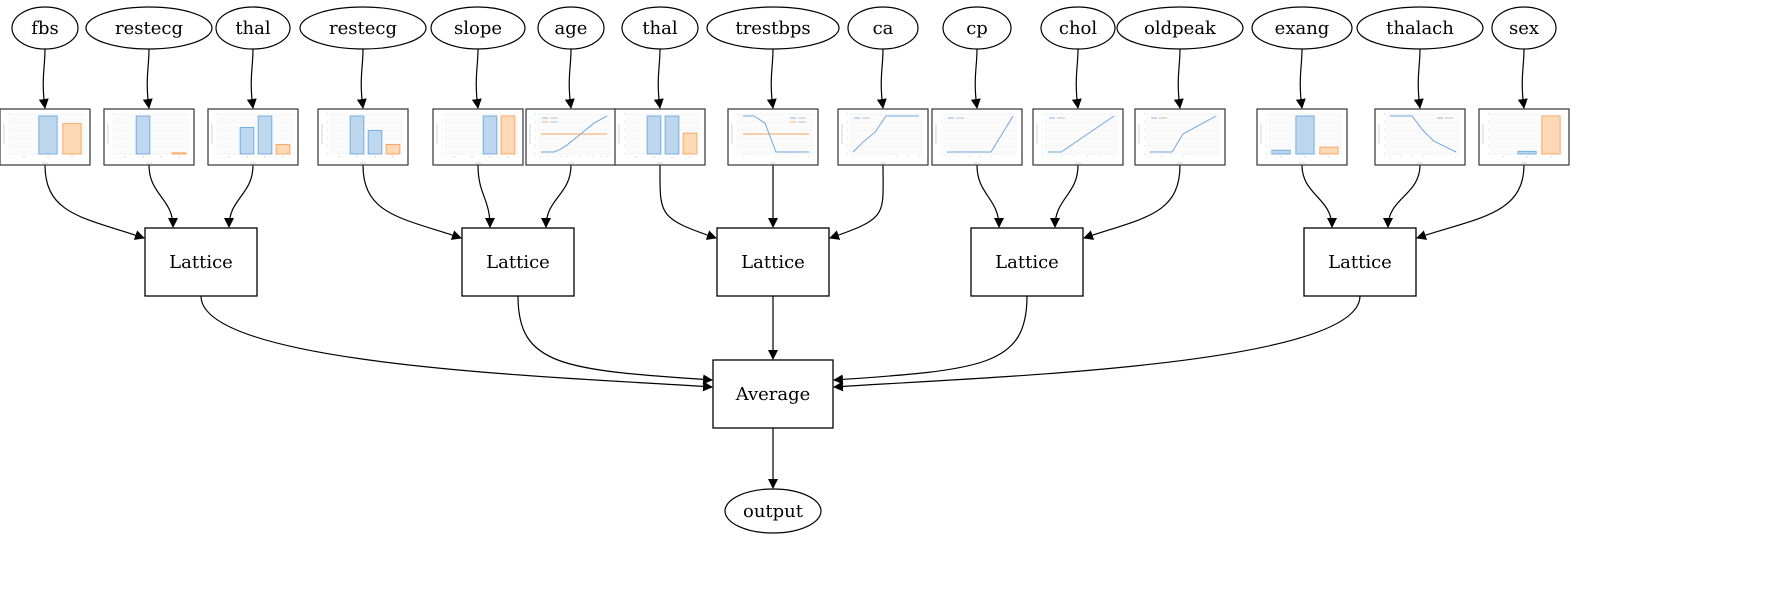  What do you see at coordinates (773, 137) in the screenshot?
I see `calibrator-plot-trestbps` at bounding box center [773, 137].